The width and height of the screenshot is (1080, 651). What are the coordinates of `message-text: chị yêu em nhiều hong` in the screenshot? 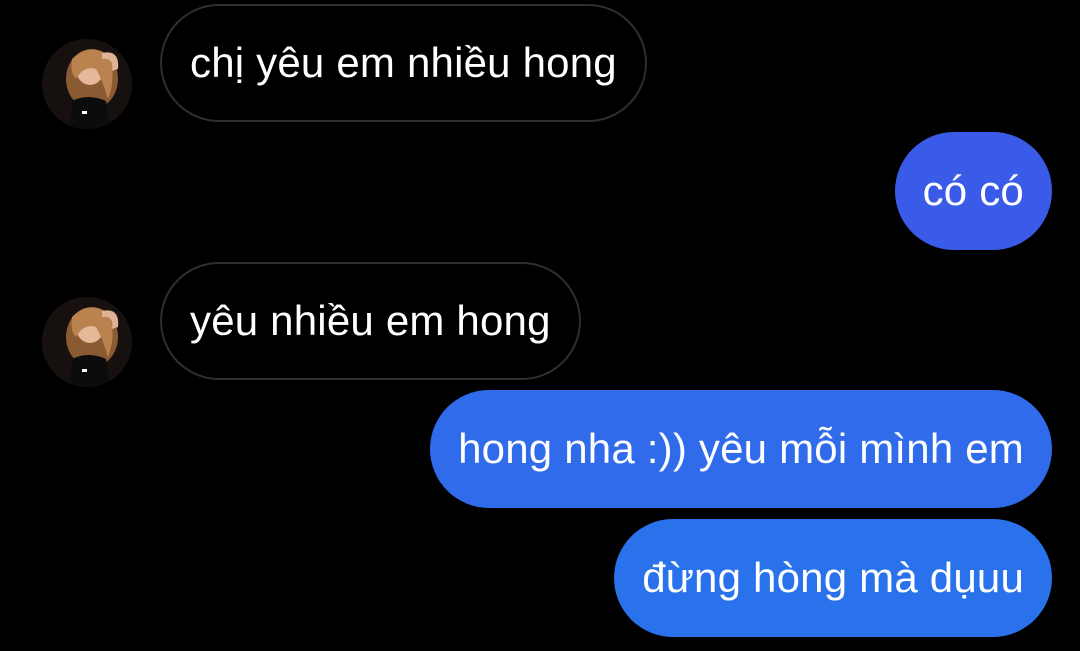 It's located at (403, 62).